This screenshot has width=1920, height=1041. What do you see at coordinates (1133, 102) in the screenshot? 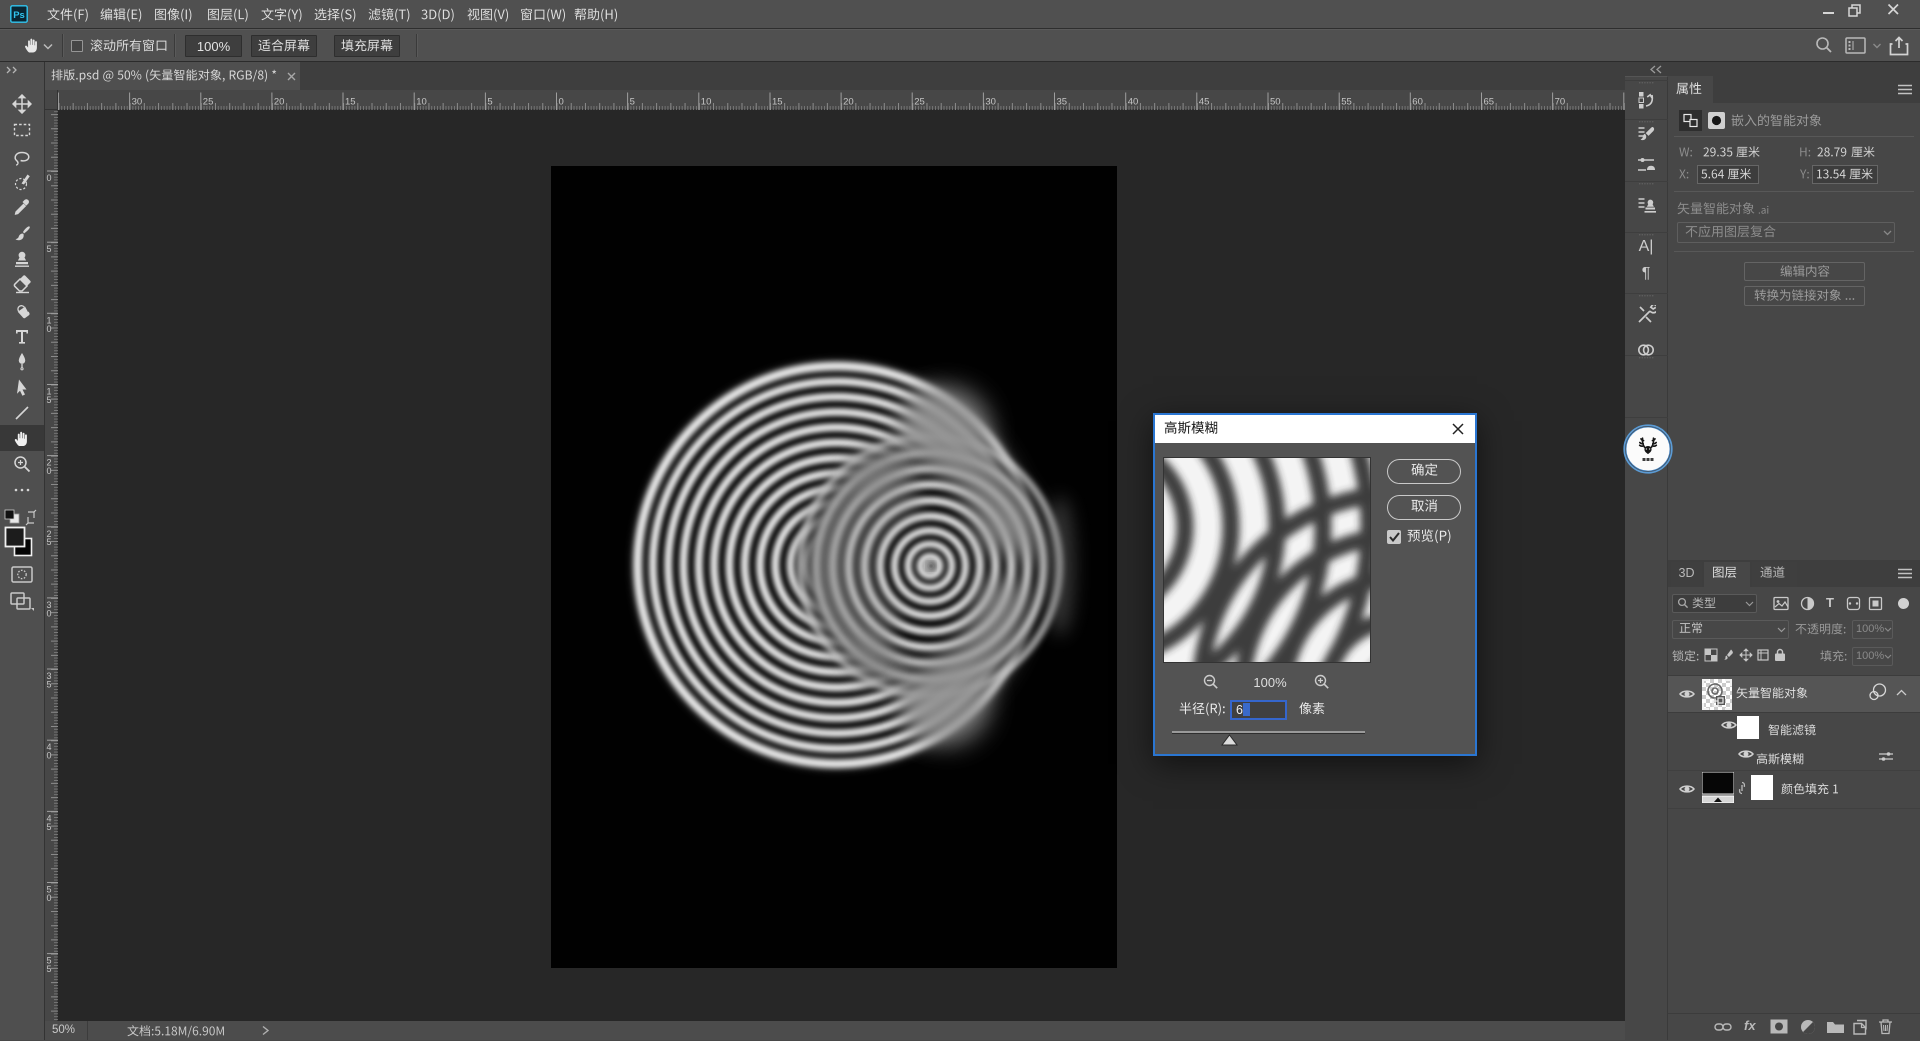
I see `svg-text: 40` at bounding box center [1133, 102].